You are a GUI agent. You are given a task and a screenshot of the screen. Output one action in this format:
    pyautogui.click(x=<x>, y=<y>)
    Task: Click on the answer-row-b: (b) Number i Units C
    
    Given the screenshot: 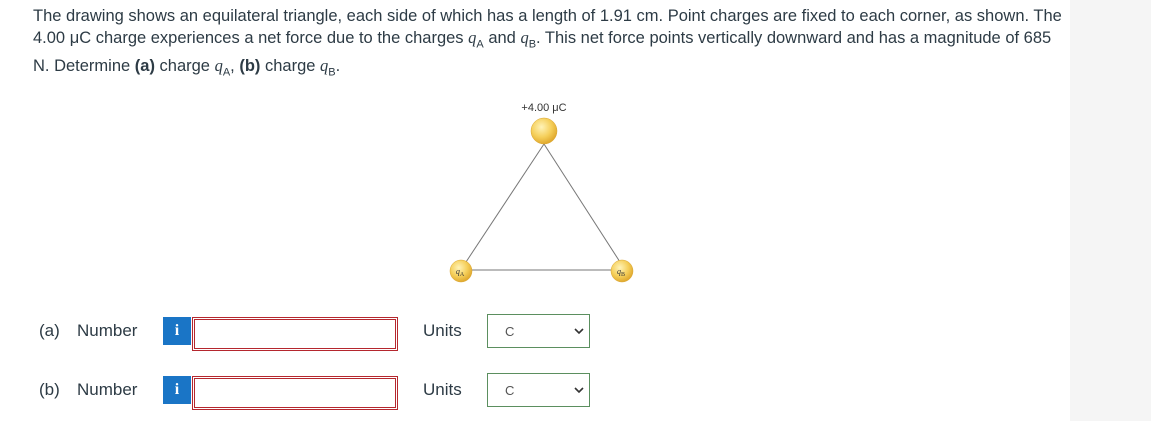 What is the action you would take?
    pyautogui.click(x=350, y=391)
    